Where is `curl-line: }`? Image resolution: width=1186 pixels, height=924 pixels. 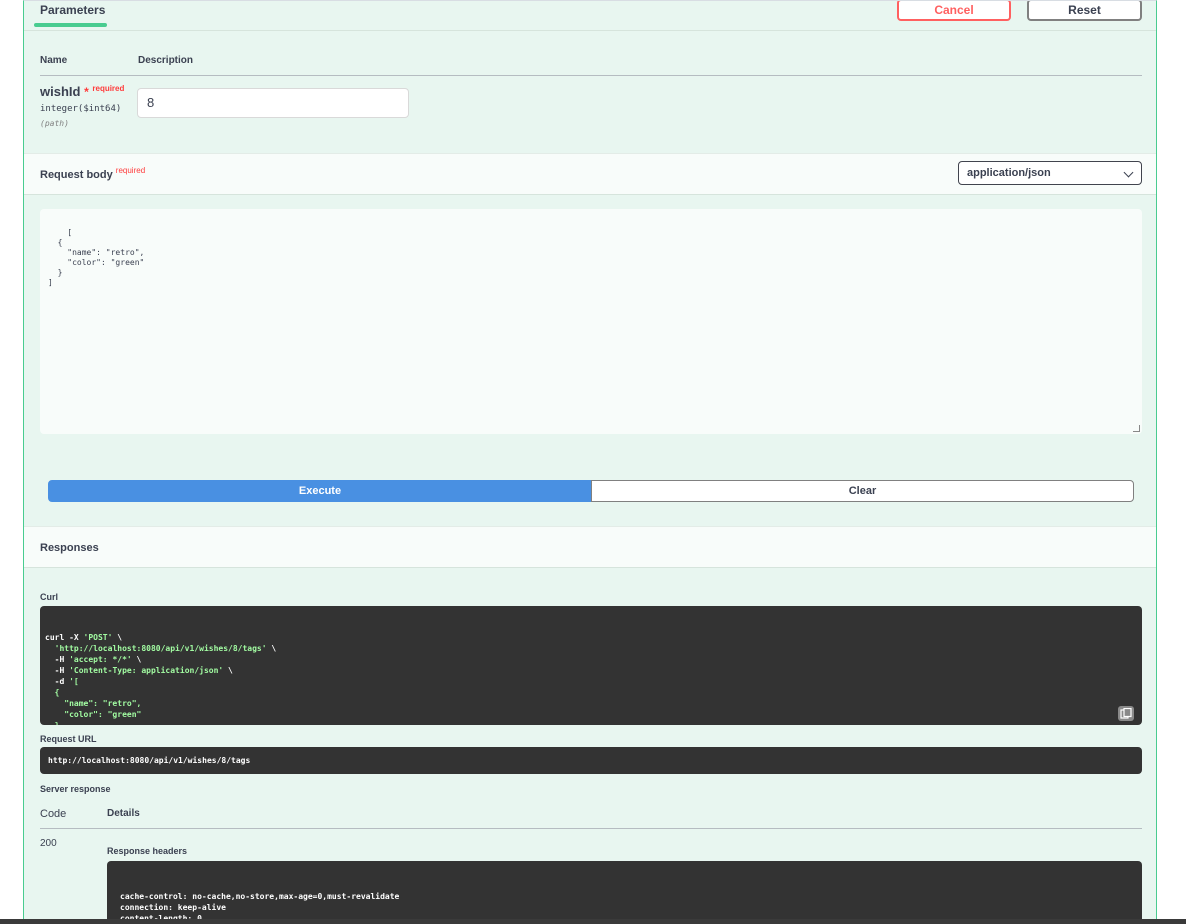 curl-line: } is located at coordinates (591, 722).